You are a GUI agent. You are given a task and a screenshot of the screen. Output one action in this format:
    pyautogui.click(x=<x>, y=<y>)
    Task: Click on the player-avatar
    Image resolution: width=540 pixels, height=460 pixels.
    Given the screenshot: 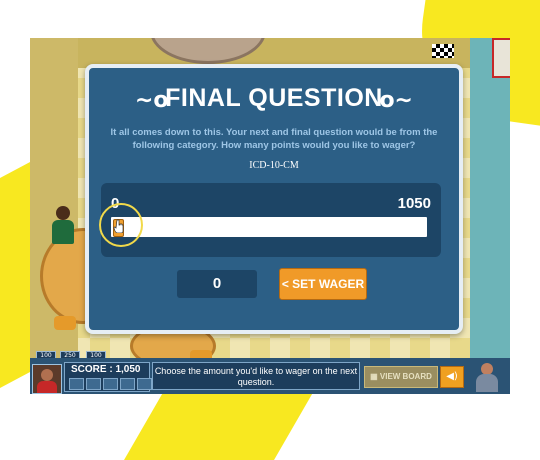 What is the action you would take?
    pyautogui.click(x=47, y=379)
    